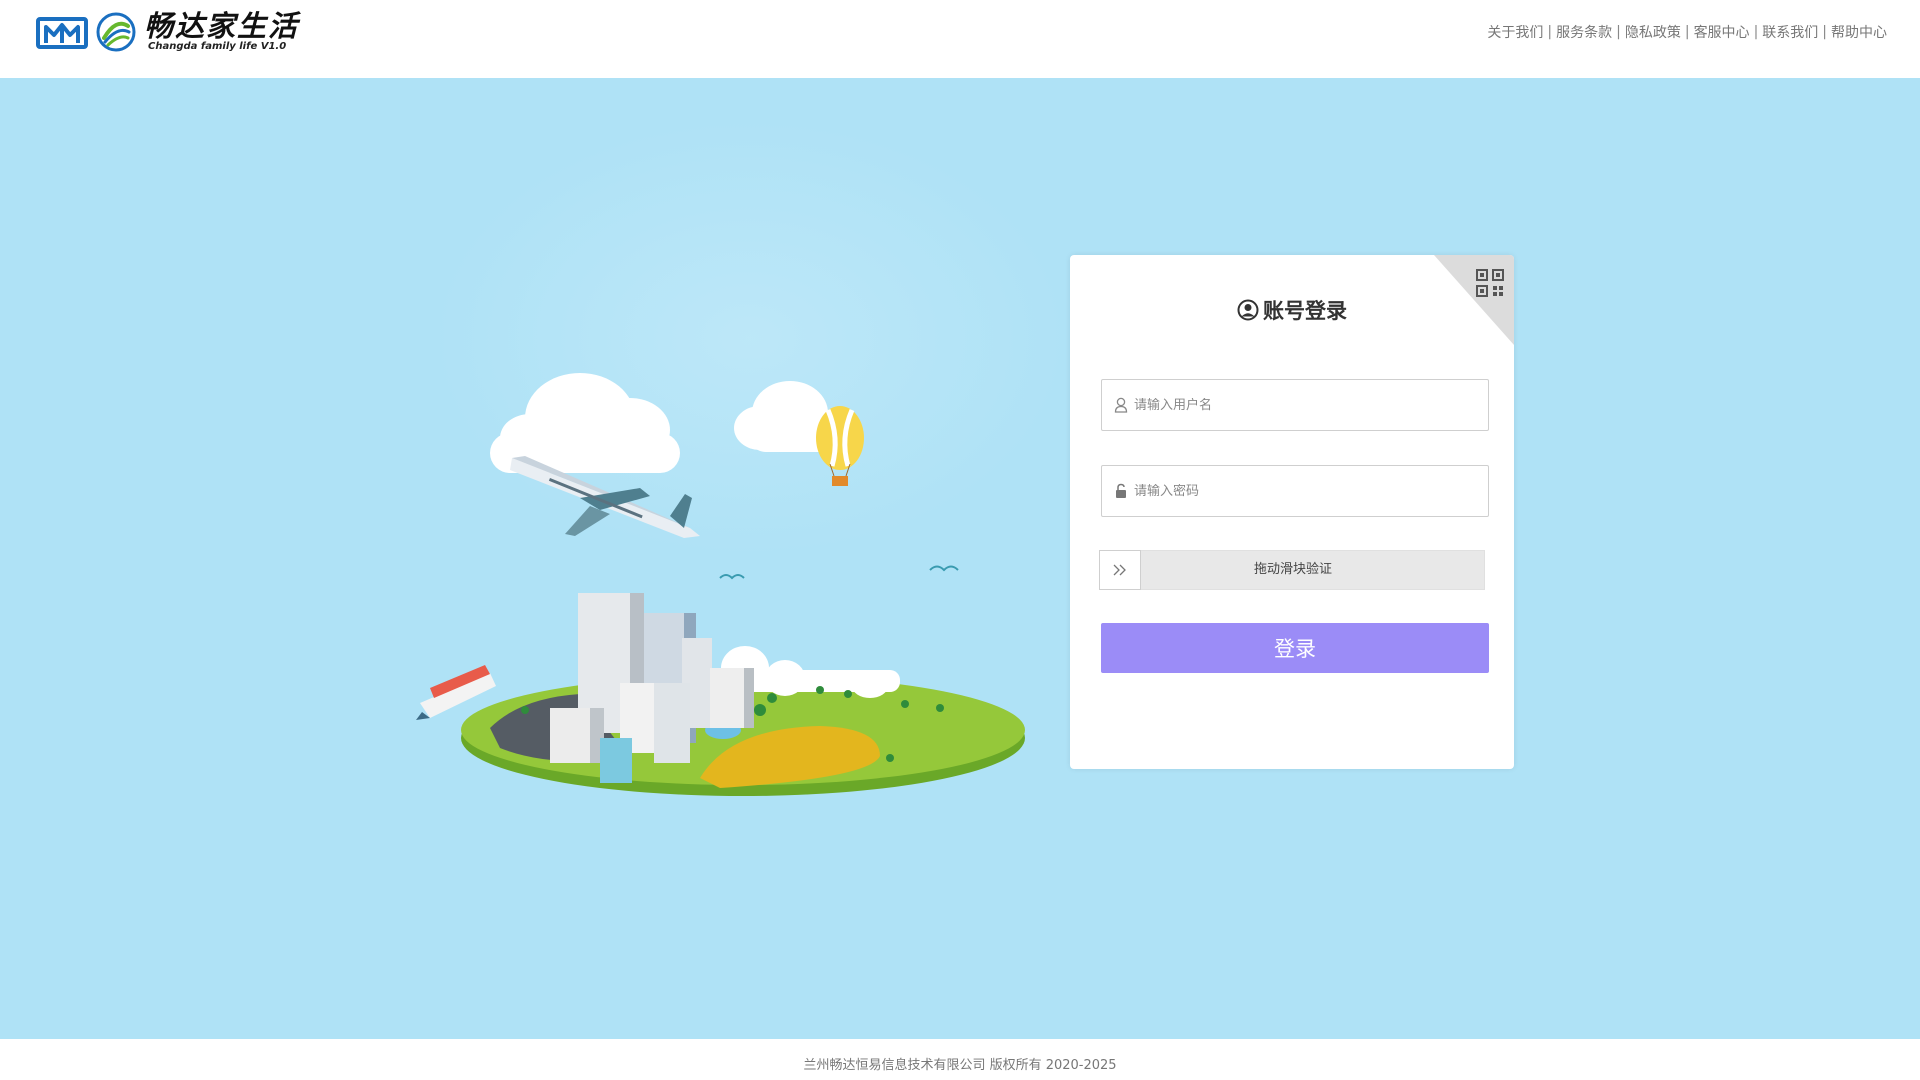  I want to click on username-field, so click(1295, 405).